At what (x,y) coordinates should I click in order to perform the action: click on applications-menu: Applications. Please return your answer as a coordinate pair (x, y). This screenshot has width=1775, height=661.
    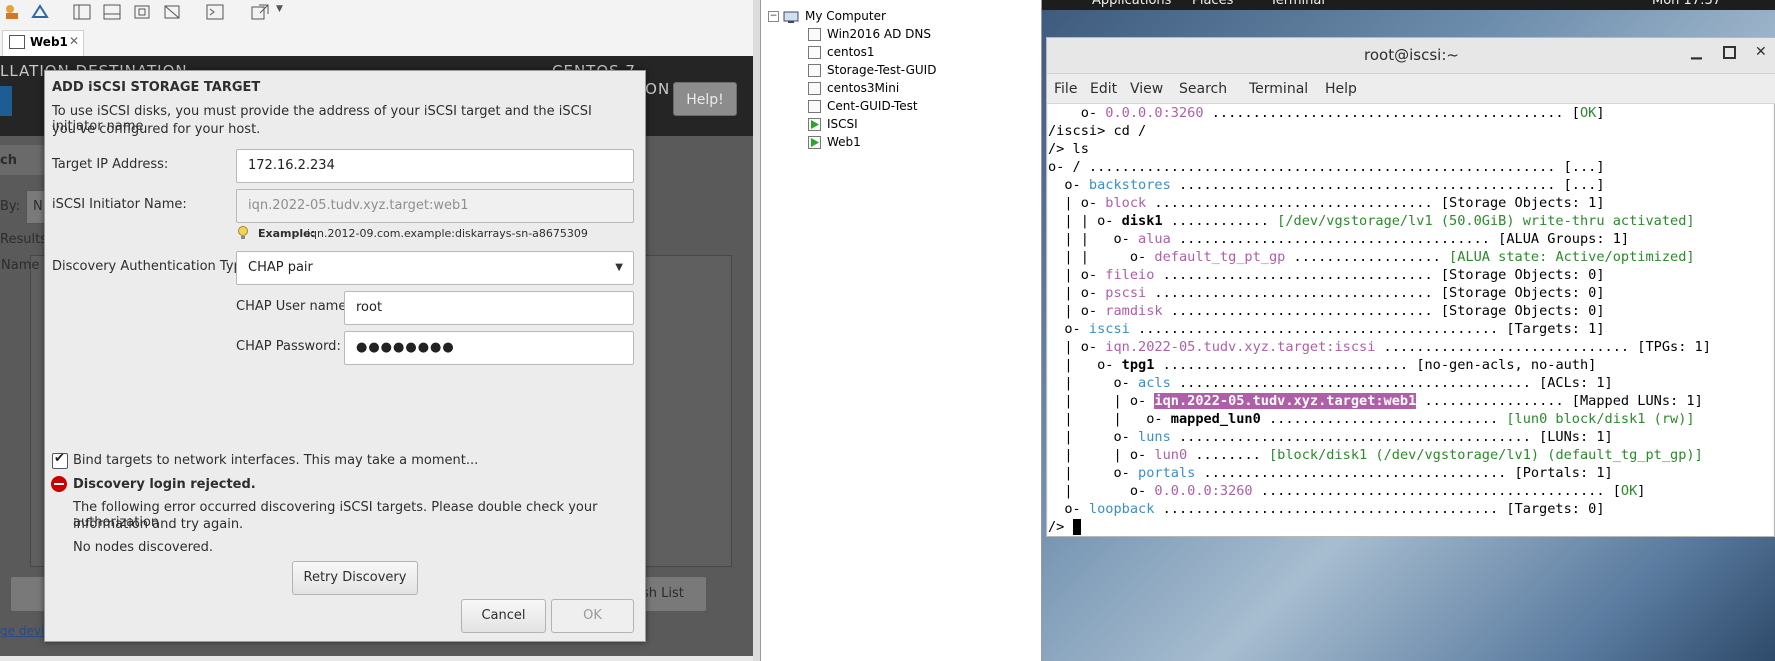
    Looking at the image, I should click on (1131, 4).